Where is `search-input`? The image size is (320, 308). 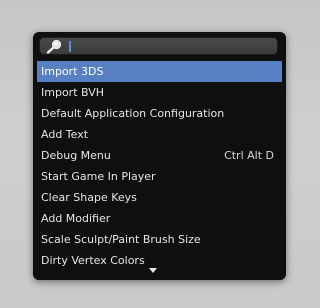 search-input is located at coordinates (158, 46).